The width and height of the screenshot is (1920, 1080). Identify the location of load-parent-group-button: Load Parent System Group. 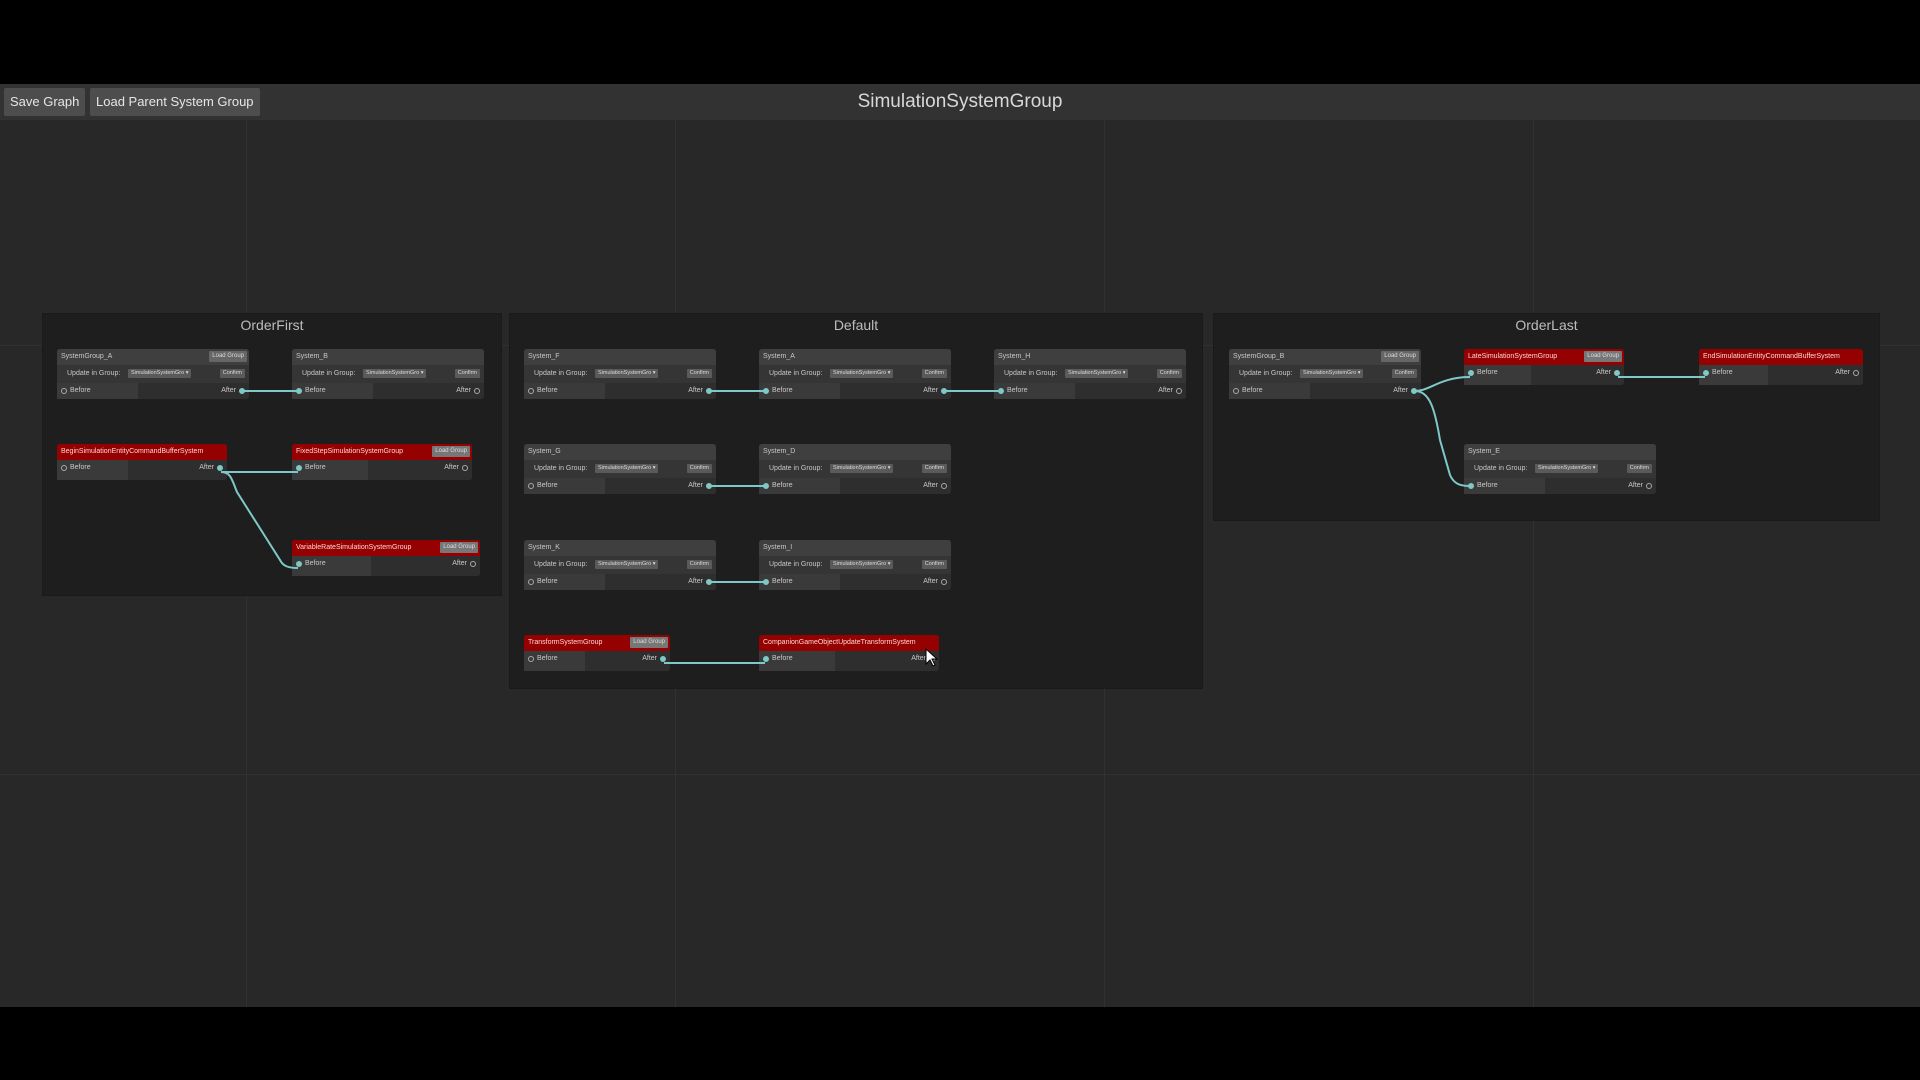
(175, 102).